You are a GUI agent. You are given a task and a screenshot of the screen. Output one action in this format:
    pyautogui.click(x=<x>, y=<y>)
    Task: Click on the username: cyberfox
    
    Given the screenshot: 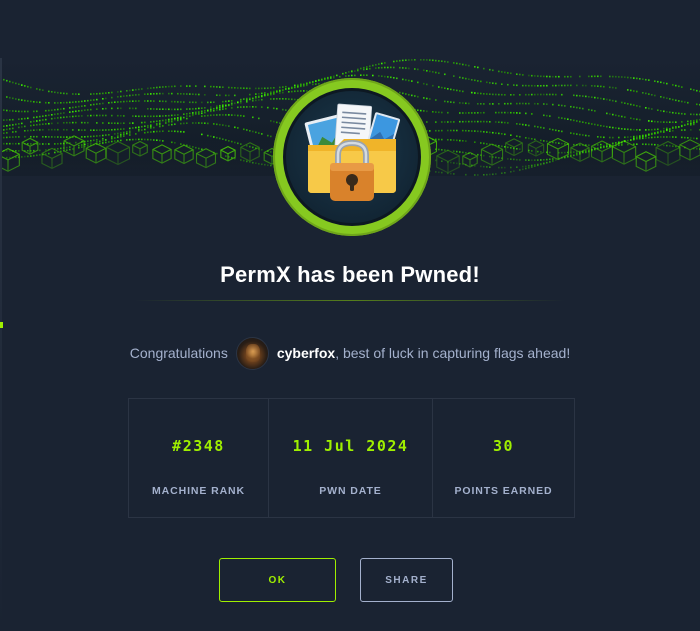 What is the action you would take?
    pyautogui.click(x=306, y=353)
    